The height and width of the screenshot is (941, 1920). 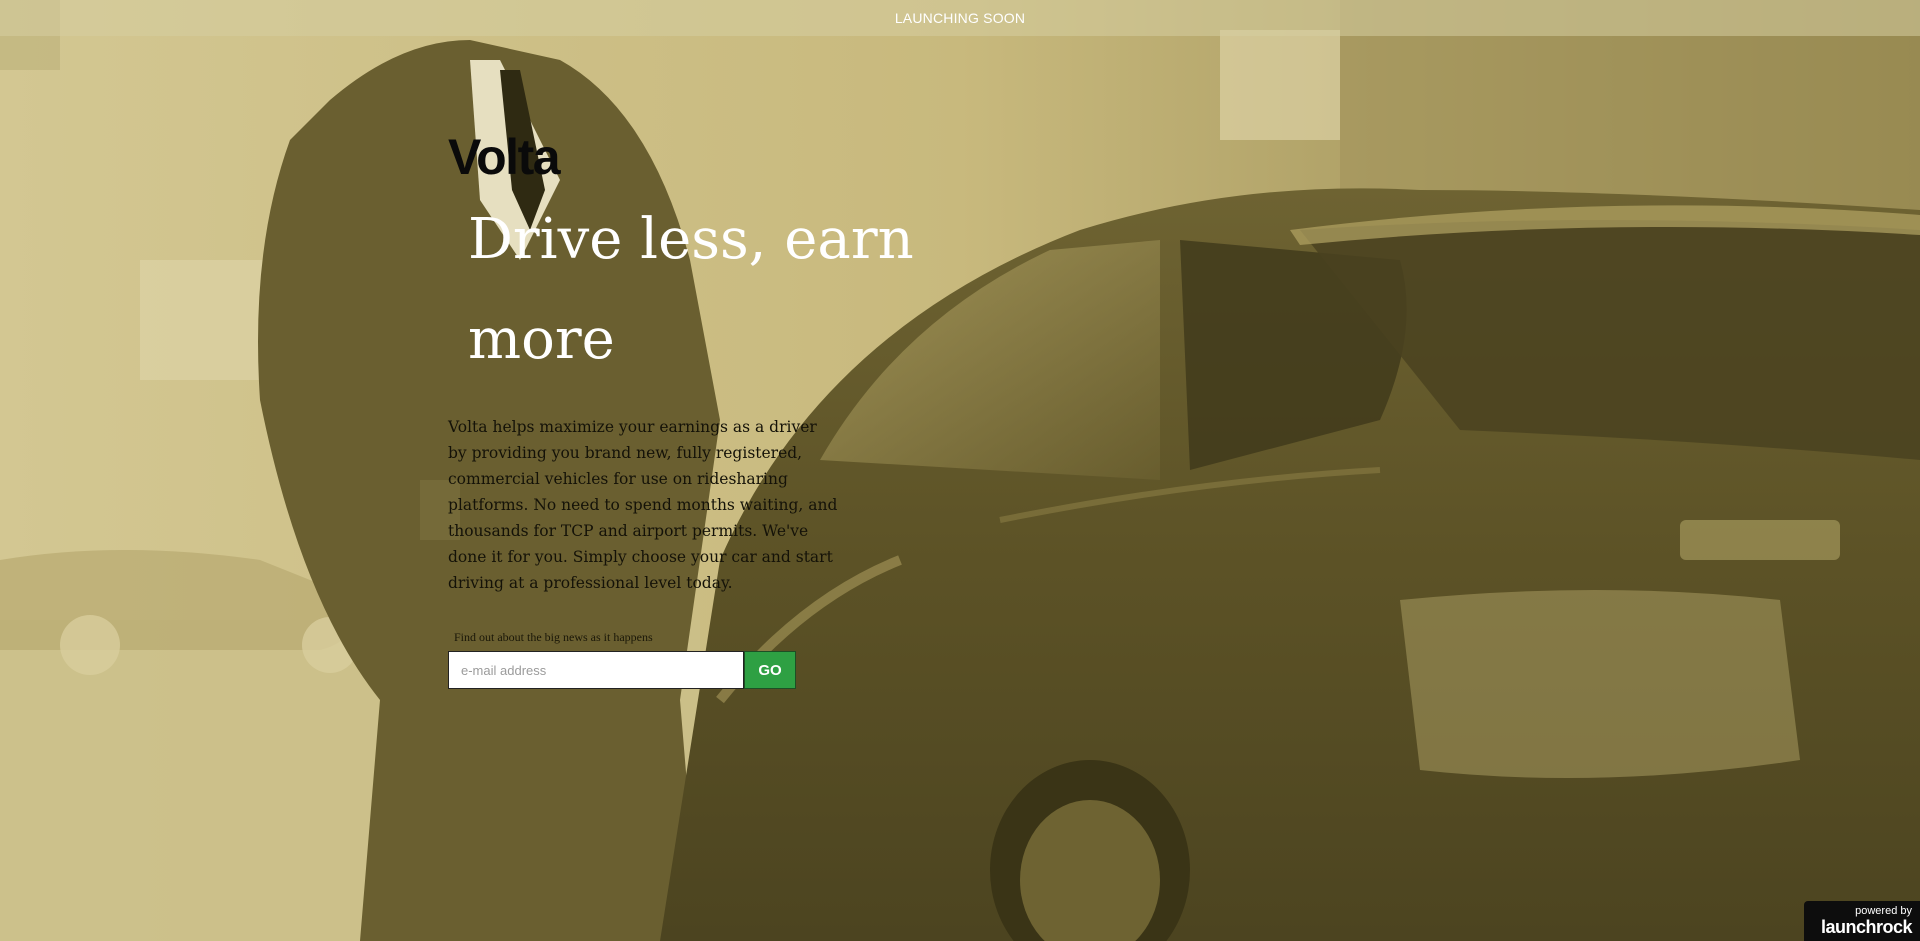 What do you see at coordinates (596, 670) in the screenshot?
I see `email-field` at bounding box center [596, 670].